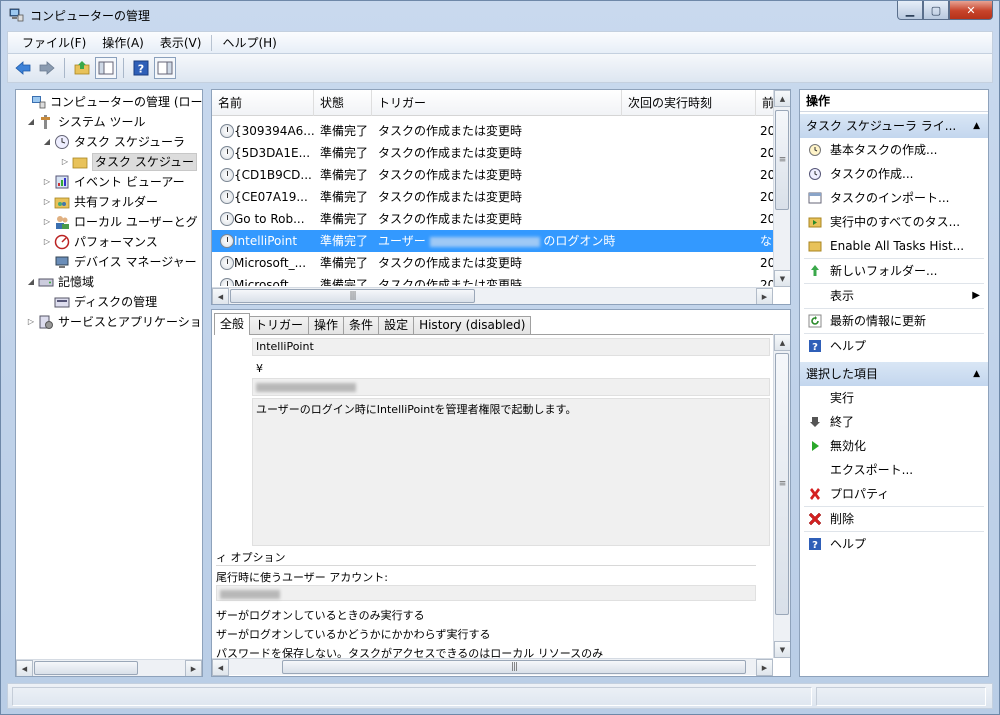  What do you see at coordinates (971, 10) in the screenshot?
I see `close-button: ✕` at bounding box center [971, 10].